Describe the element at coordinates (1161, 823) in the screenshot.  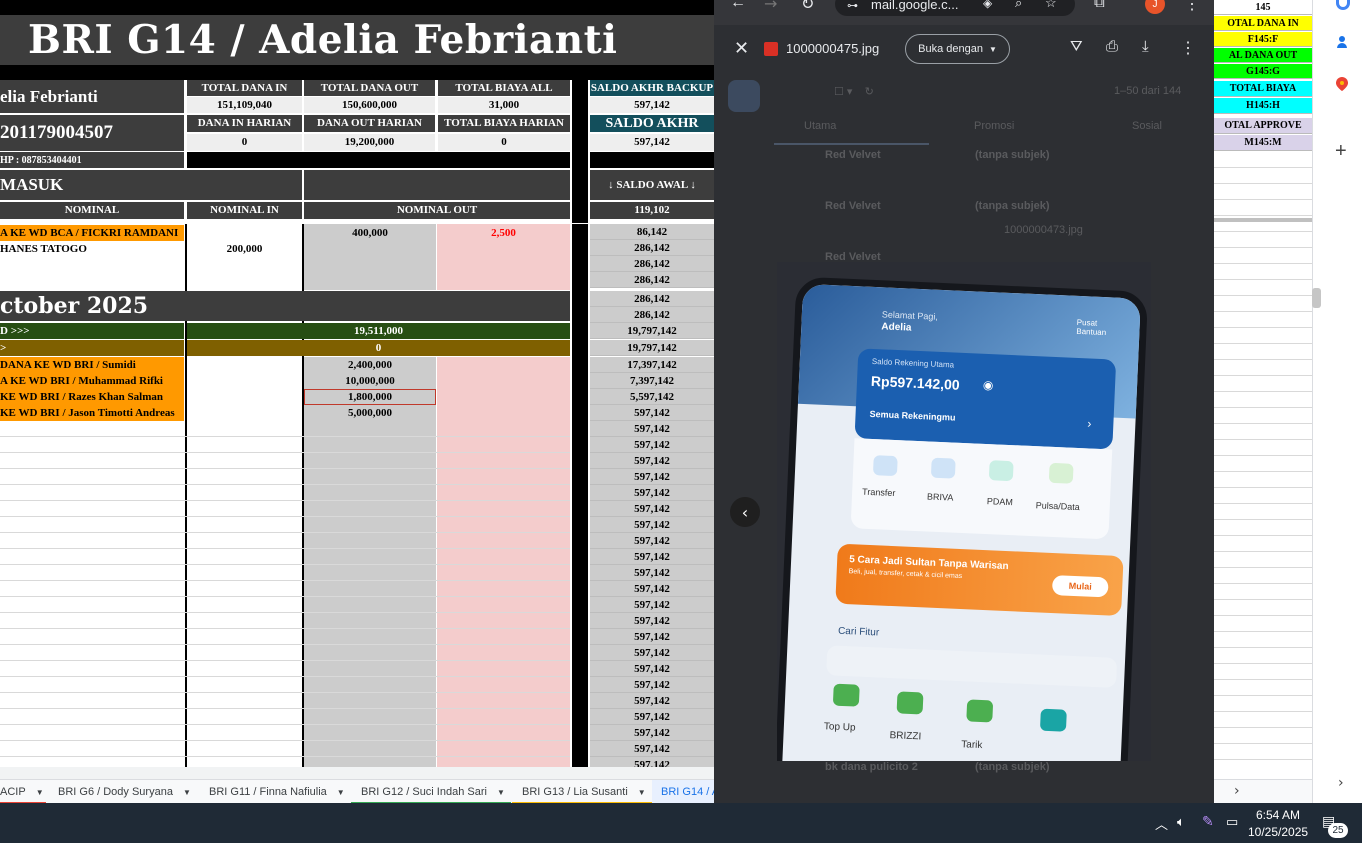
I see `chevron-up-icon: ︿` at that location.